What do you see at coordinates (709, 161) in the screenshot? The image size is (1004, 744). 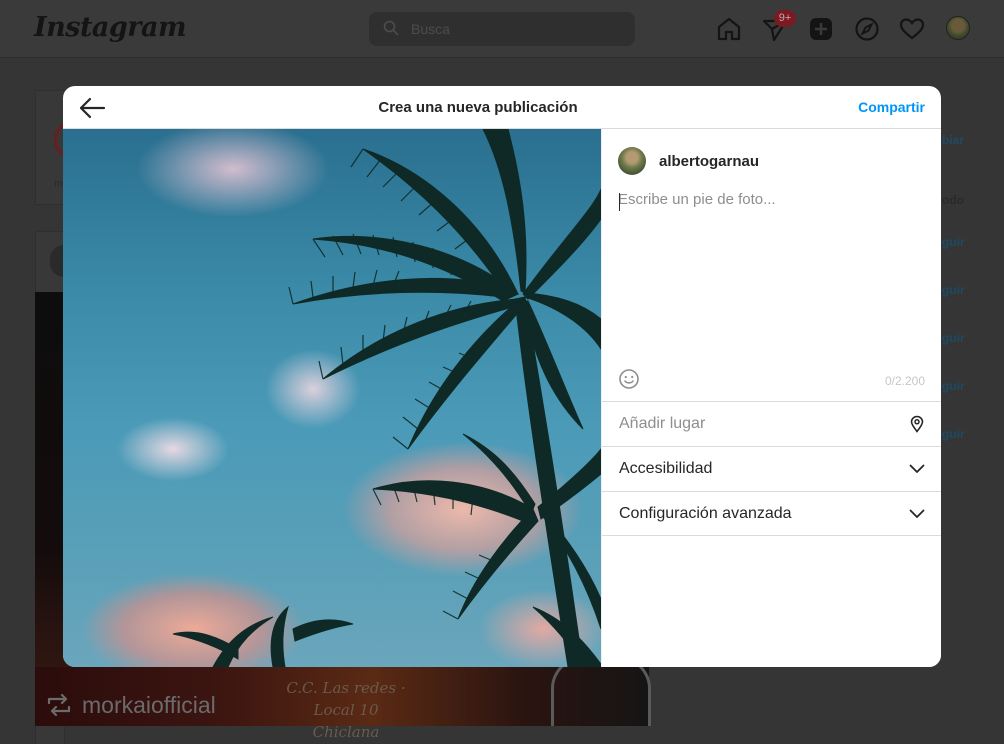 I see `username: albertogarnau` at bounding box center [709, 161].